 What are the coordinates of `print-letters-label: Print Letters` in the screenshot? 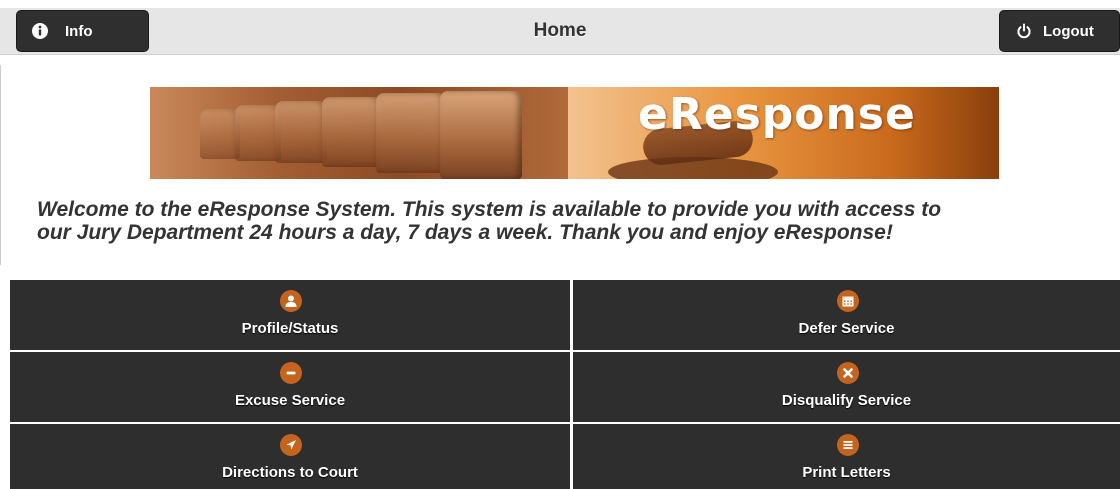 It's located at (846, 472).